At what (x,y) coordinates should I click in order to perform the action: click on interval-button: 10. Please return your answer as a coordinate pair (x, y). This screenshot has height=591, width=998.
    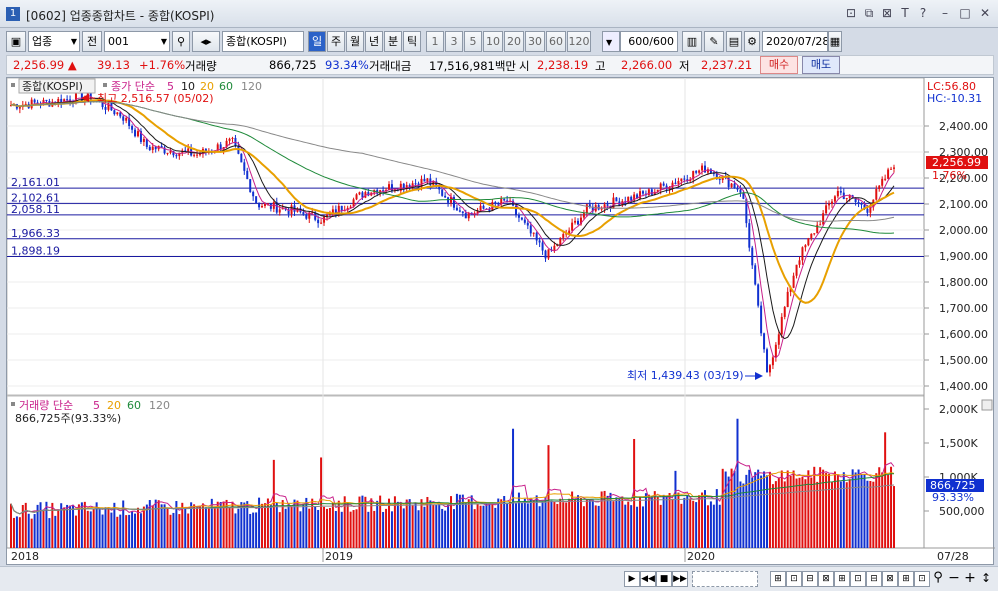
    Looking at the image, I should click on (493, 41).